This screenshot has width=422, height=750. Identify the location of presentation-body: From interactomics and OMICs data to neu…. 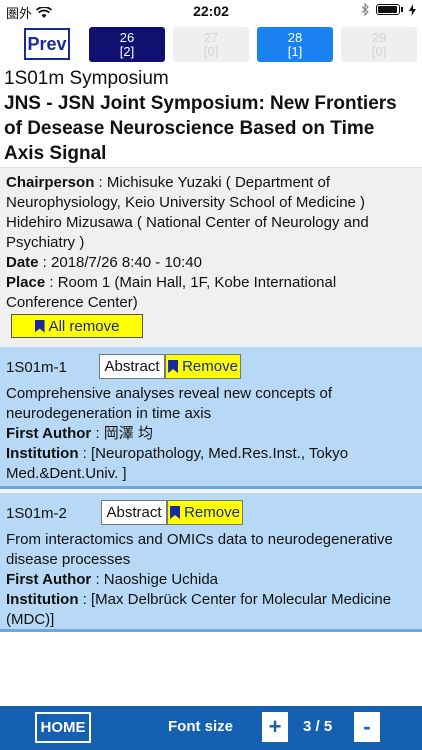
(211, 580).